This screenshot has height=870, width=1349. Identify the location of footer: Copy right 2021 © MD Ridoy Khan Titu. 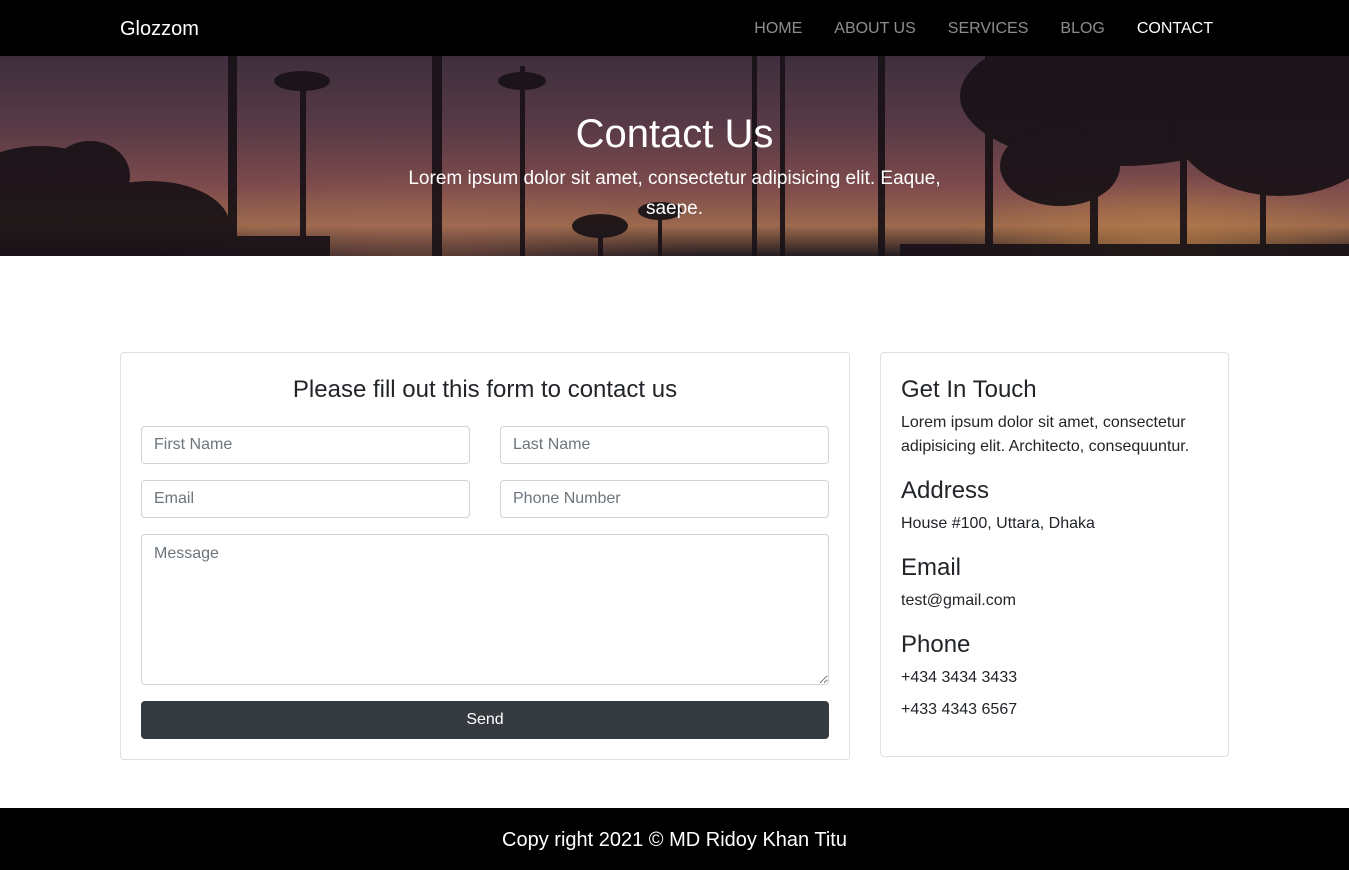
(674, 839).